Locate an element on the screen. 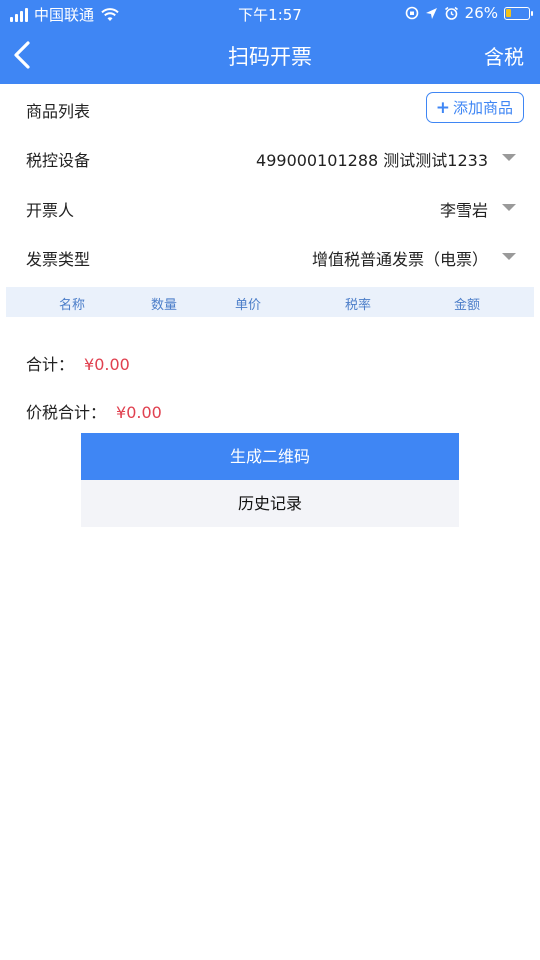 The height and width of the screenshot is (960, 540). alarm-icon is located at coordinates (451, 13).